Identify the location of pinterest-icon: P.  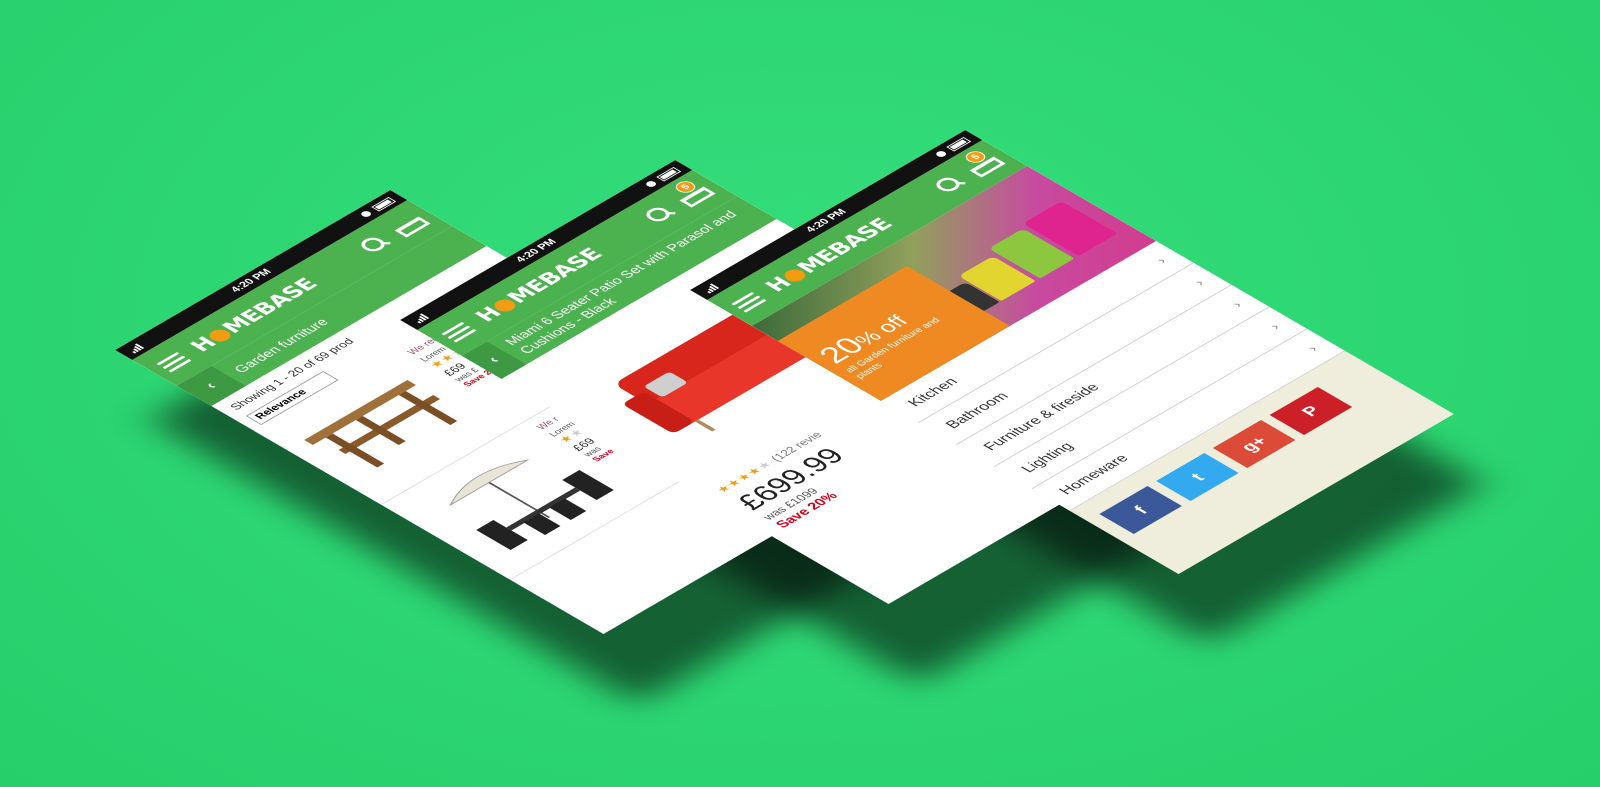
(1311, 411).